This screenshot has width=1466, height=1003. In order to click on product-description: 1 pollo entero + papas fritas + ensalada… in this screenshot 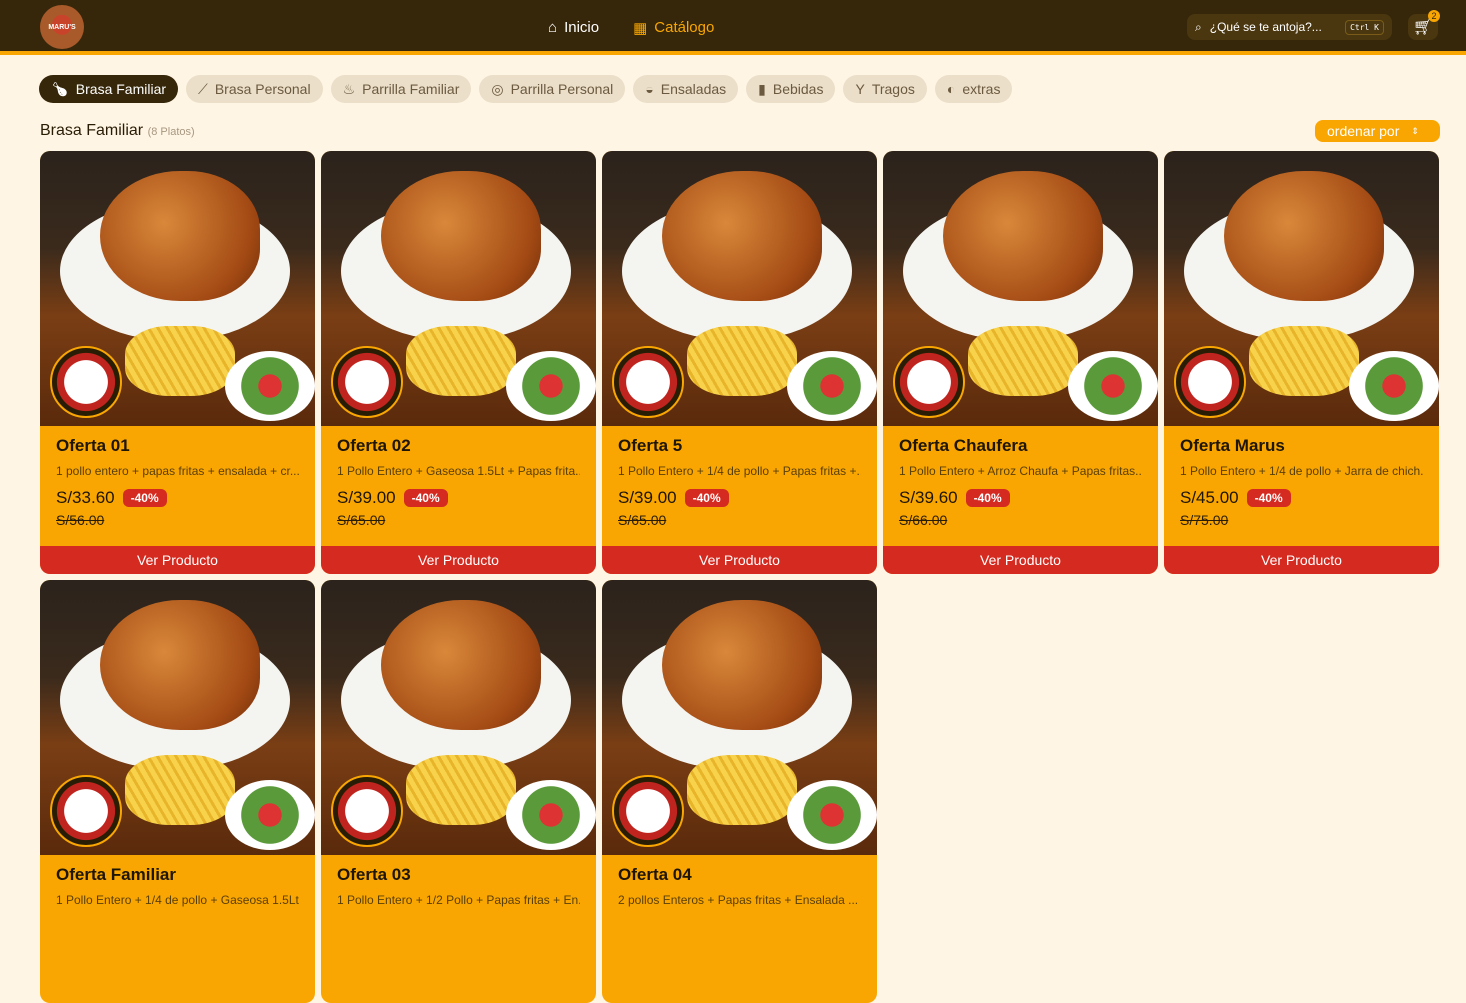, I will do `click(177, 471)`.